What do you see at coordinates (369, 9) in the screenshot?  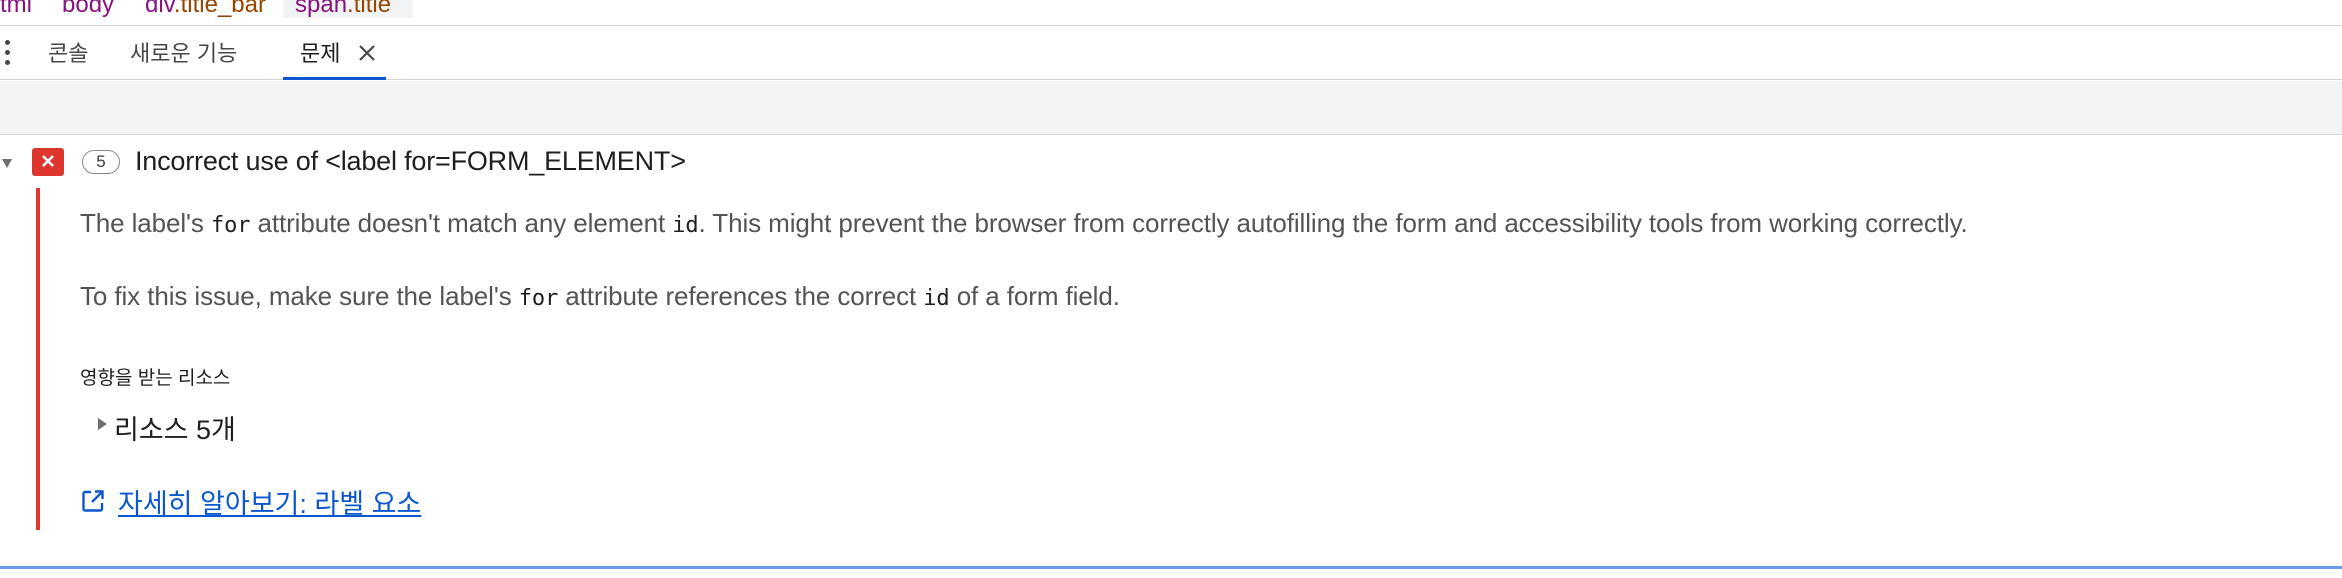 I see `crumb-class: .title` at bounding box center [369, 9].